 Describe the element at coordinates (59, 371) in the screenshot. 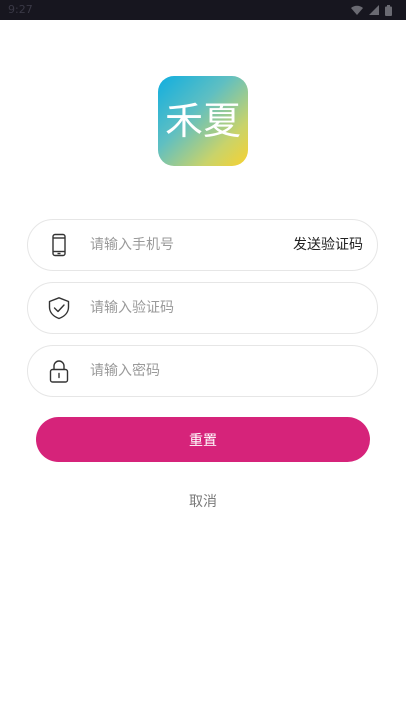

I see `lock-icon` at that location.